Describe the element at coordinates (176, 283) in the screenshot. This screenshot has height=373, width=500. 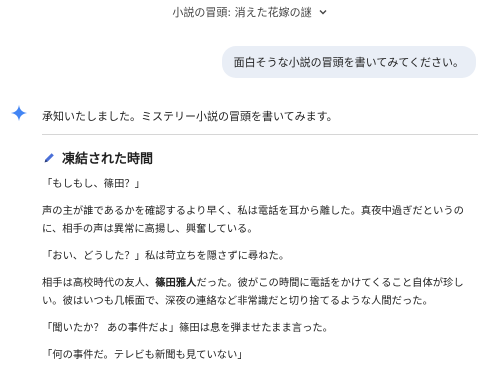
I see `character-name: 篠田雅人` at that location.